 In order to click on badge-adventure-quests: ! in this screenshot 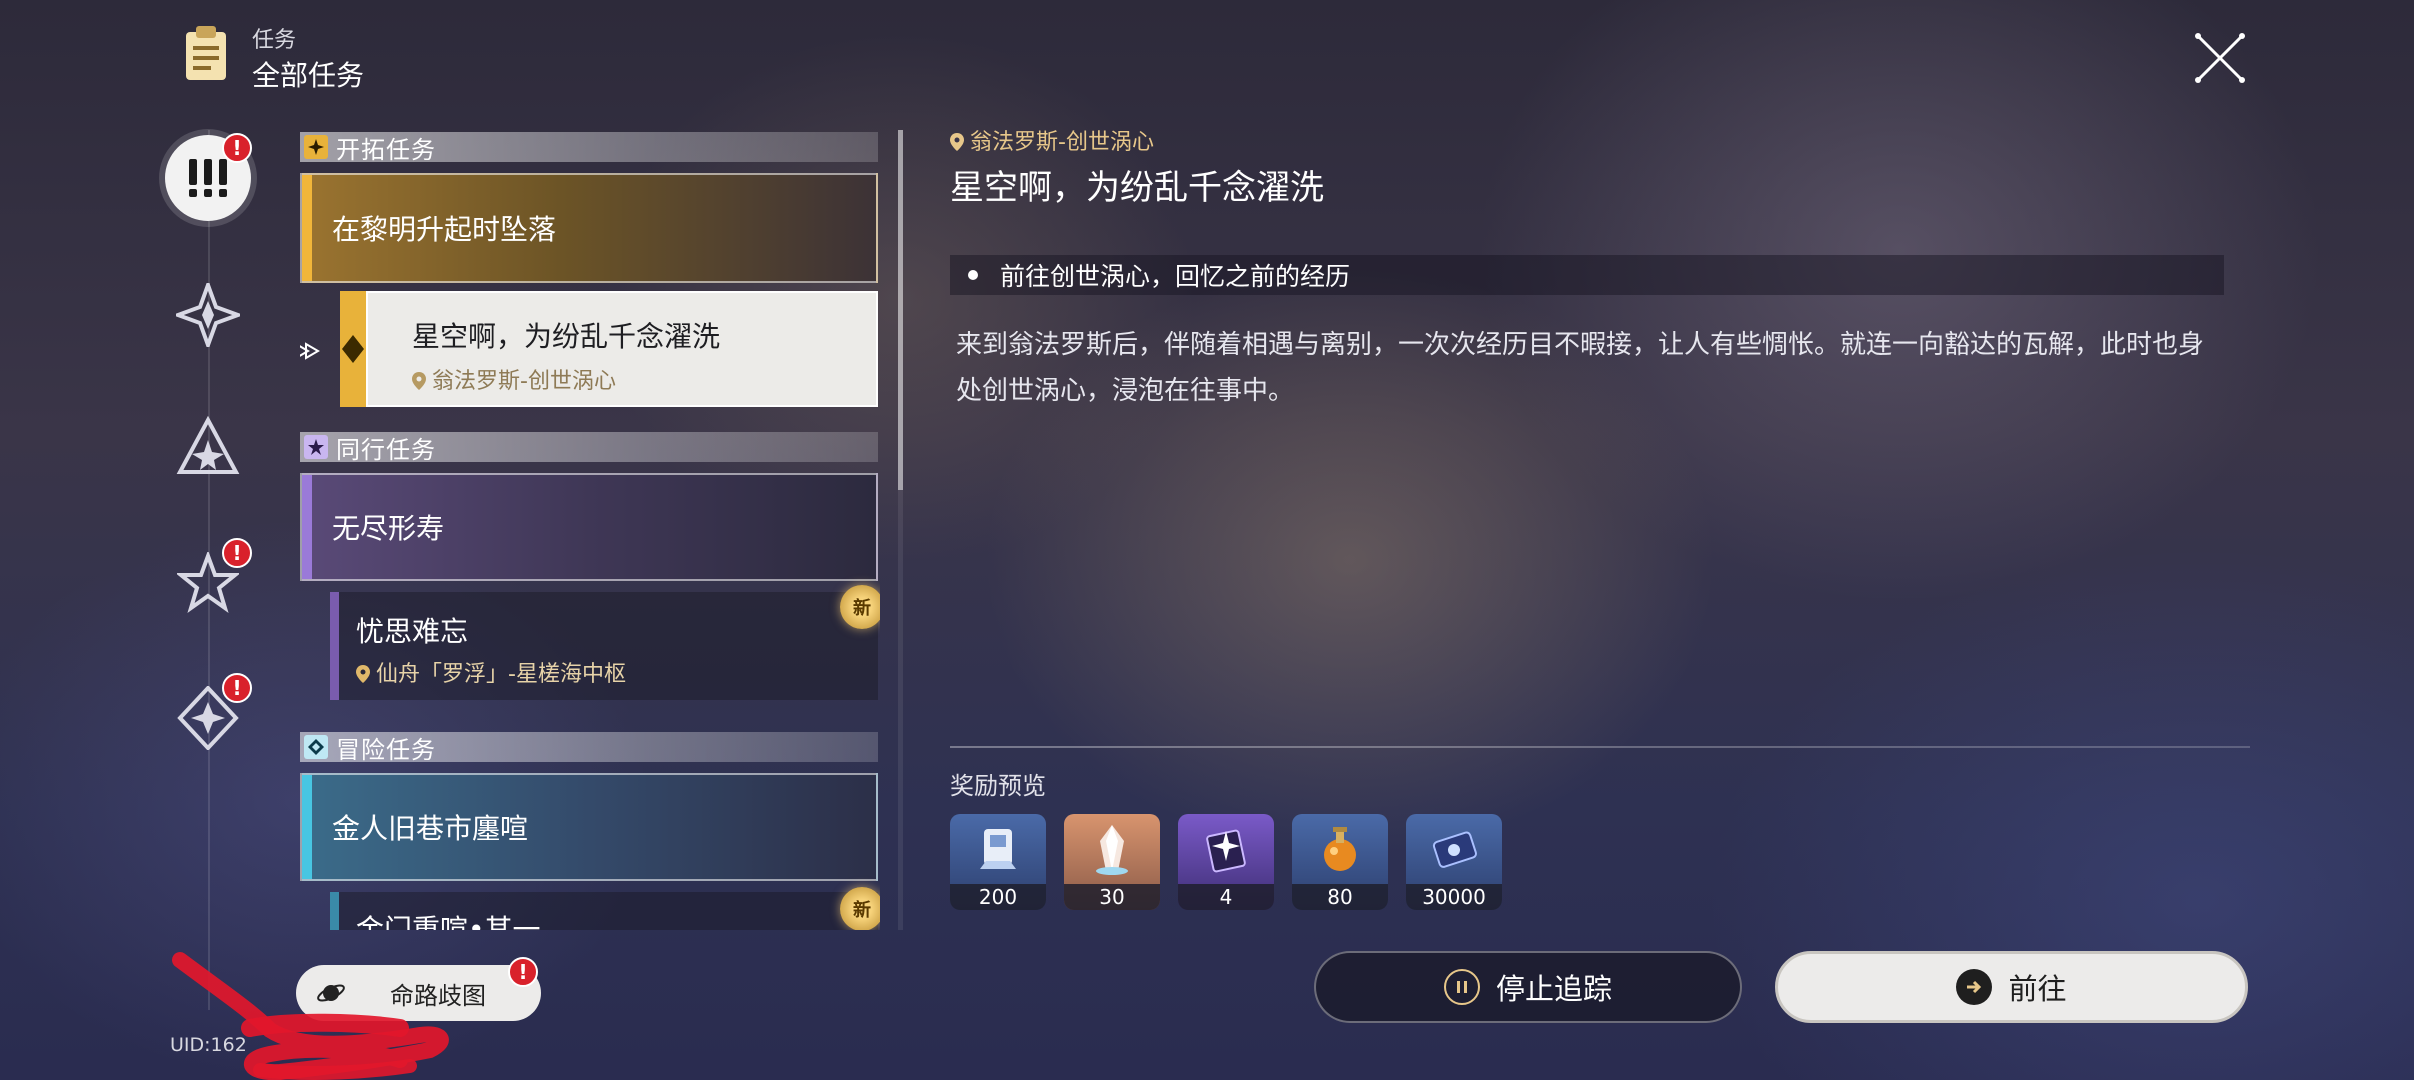, I will do `click(237, 553)`.